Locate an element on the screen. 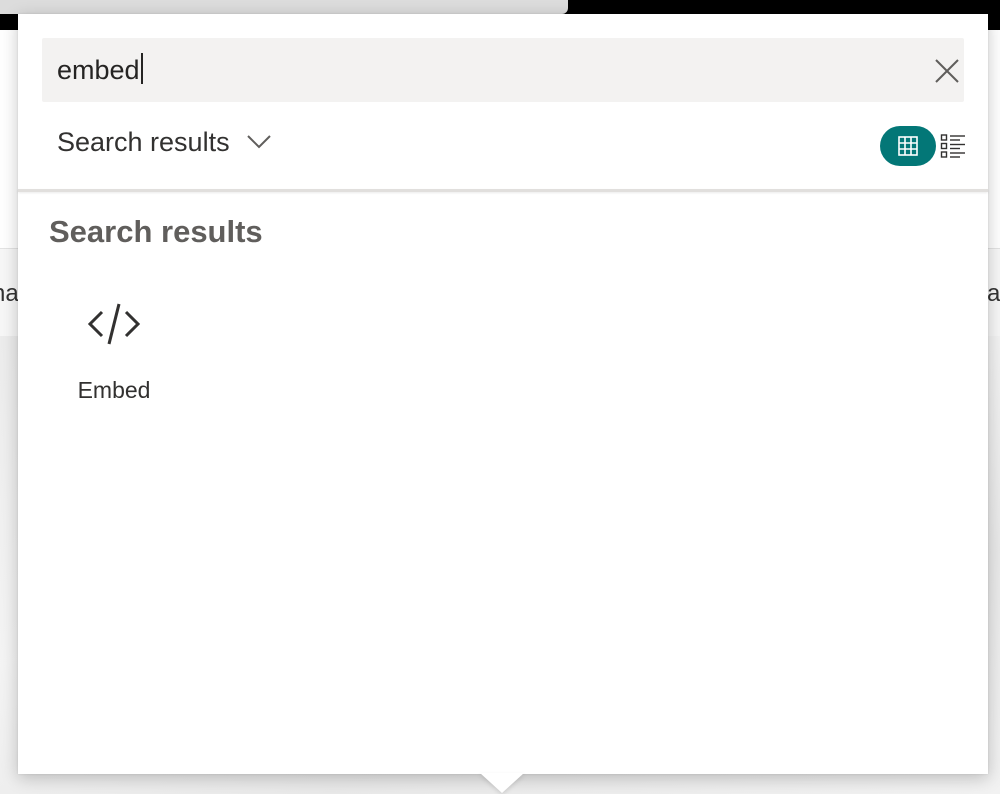 This screenshot has width=1000, height=794. clear-search-button is located at coordinates (947, 71).